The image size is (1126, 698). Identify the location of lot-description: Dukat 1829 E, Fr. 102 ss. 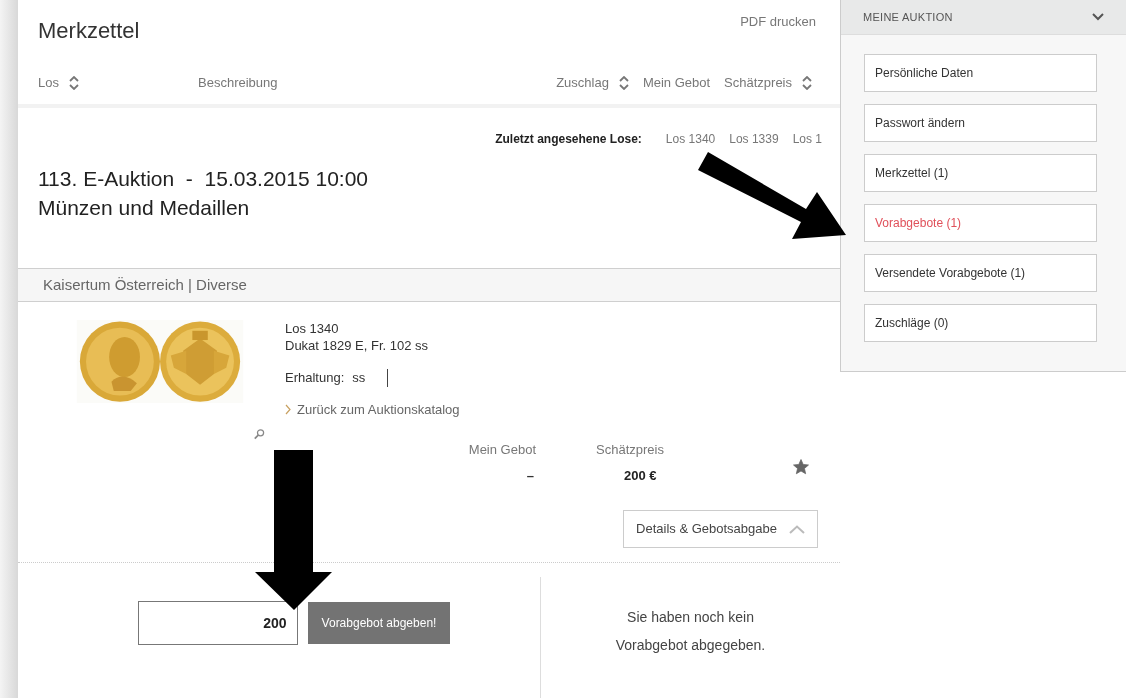
(357, 345).